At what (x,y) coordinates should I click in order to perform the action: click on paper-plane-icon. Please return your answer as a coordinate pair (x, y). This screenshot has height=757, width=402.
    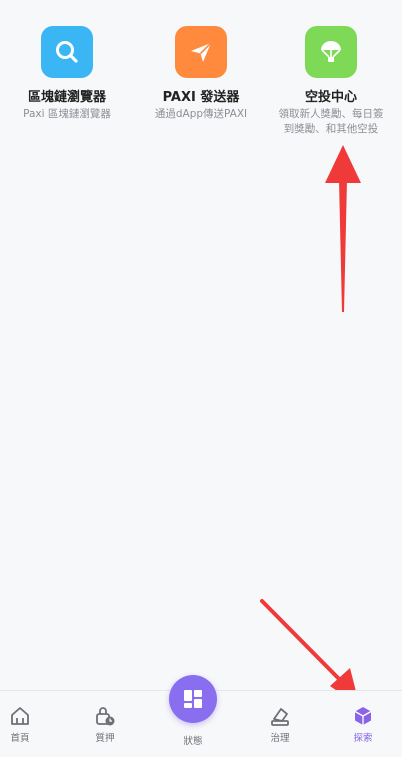
    Looking at the image, I should click on (201, 52).